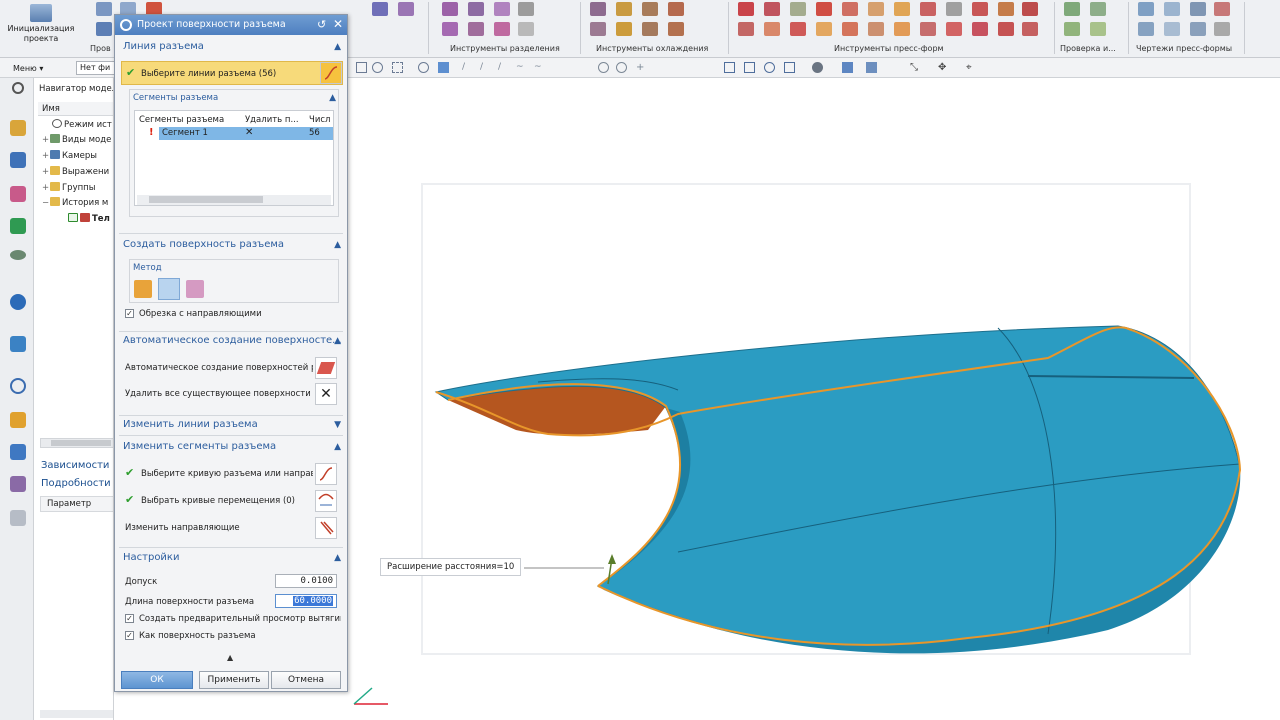 The width and height of the screenshot is (1280, 720). I want to click on as-parting-surface-checkbox: ✓, so click(129, 635).